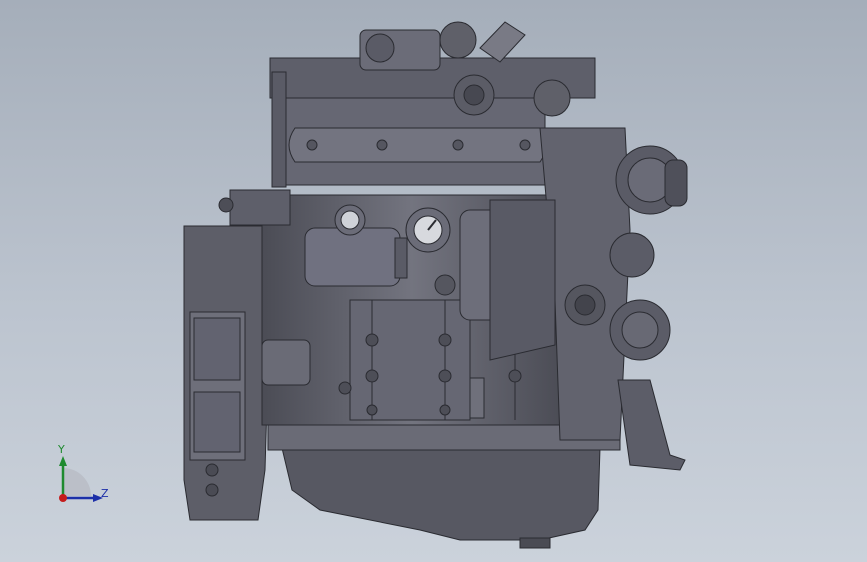 The width and height of the screenshot is (867, 562). What do you see at coordinates (61, 449) in the screenshot?
I see `y-axis-label: Y` at bounding box center [61, 449].